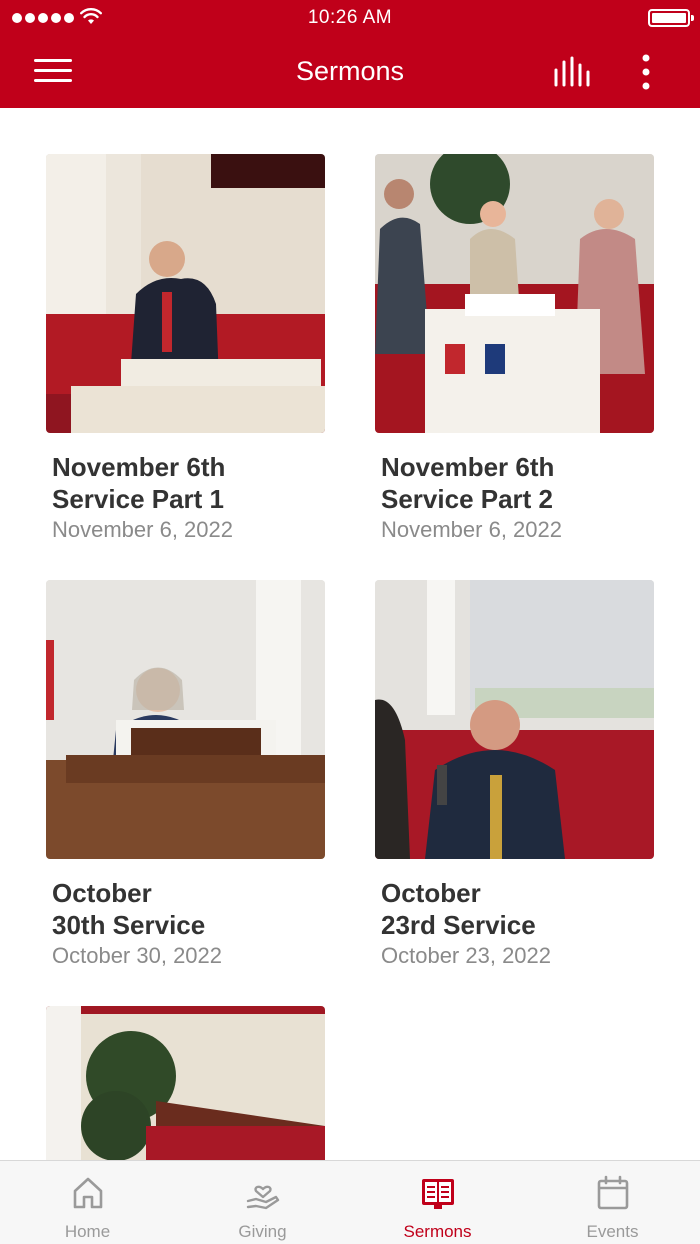 Image resolution: width=700 pixels, height=1244 pixels. I want to click on audio-levels-icon, so click(572, 72).